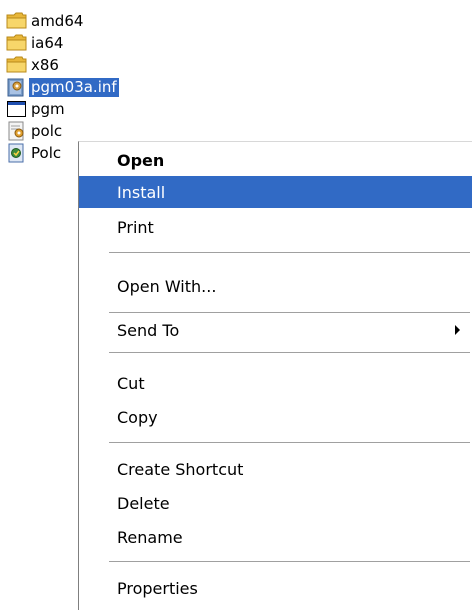 The width and height of the screenshot is (472, 610). I want to click on file-item-amd64: amd64, so click(45, 21).